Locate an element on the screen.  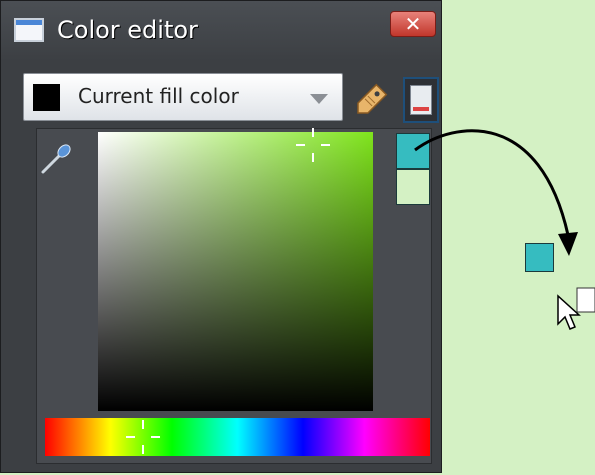
dragged-color-swatch is located at coordinates (539, 257).